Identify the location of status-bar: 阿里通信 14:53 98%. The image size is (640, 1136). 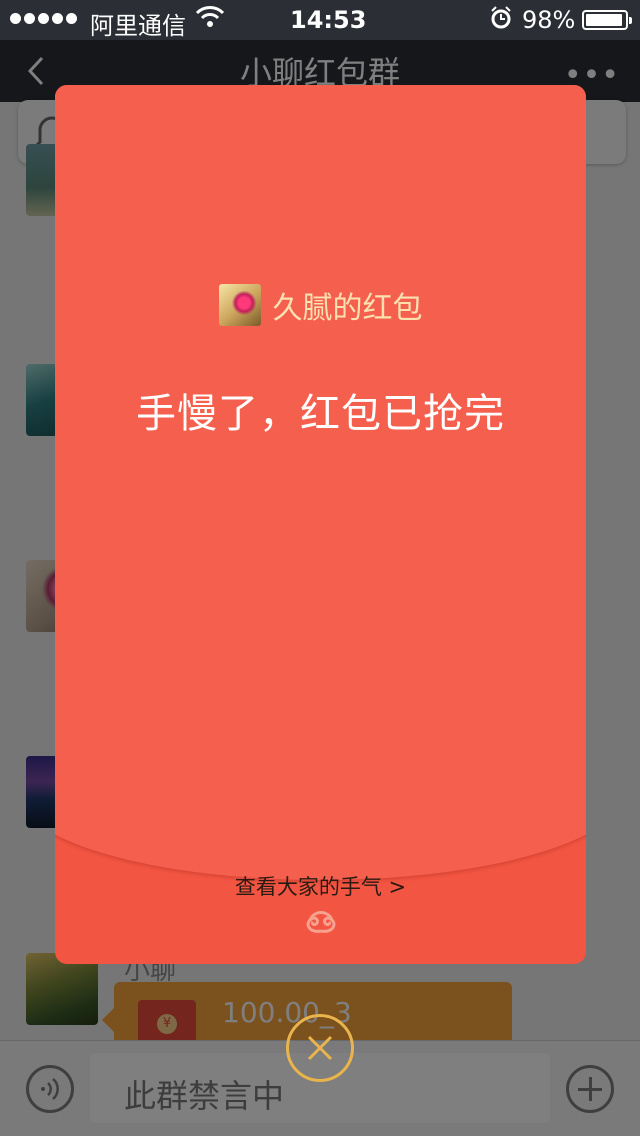
(320, 20).